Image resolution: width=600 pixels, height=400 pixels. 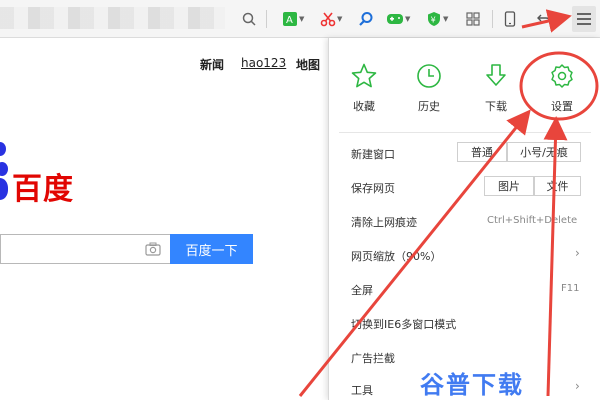 I want to click on browser-toolbar: A ▼ ▼ ▼ ¥ ▼, so click(x=300, y=19).